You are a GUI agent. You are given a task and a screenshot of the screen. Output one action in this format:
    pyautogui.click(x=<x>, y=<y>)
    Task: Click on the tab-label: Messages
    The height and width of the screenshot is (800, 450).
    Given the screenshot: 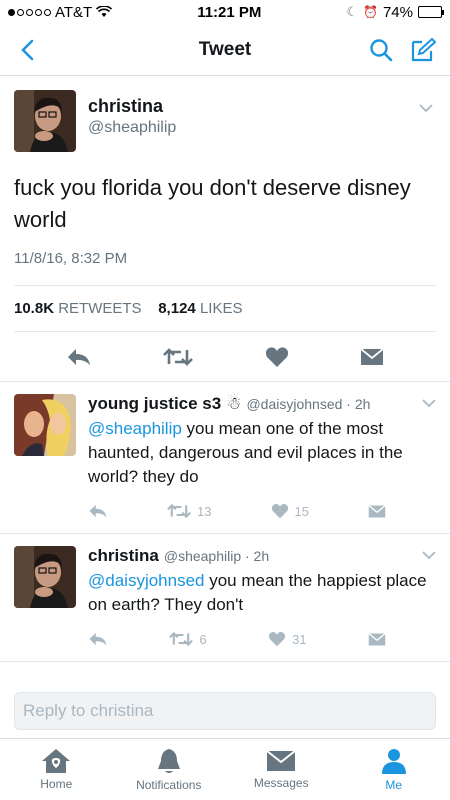 What is the action you would take?
    pyautogui.click(x=281, y=783)
    